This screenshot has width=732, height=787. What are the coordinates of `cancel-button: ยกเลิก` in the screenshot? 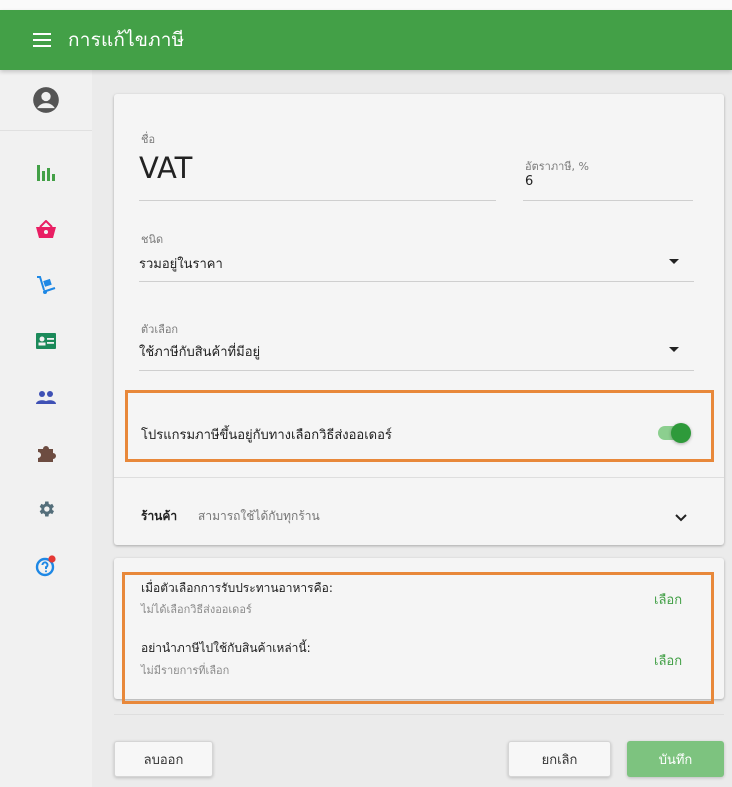 It's located at (559, 759).